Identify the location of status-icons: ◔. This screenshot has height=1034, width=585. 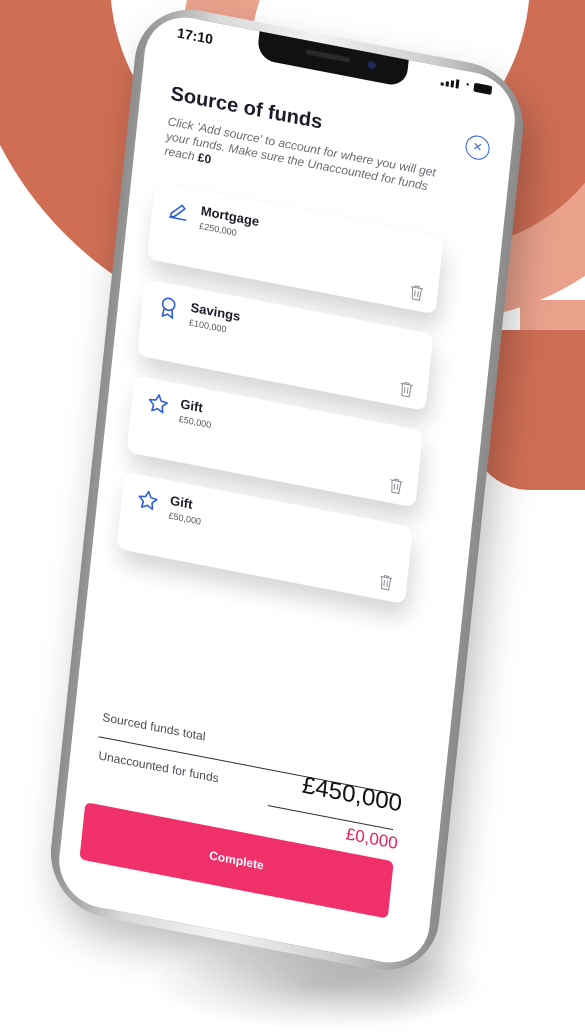
(466, 85).